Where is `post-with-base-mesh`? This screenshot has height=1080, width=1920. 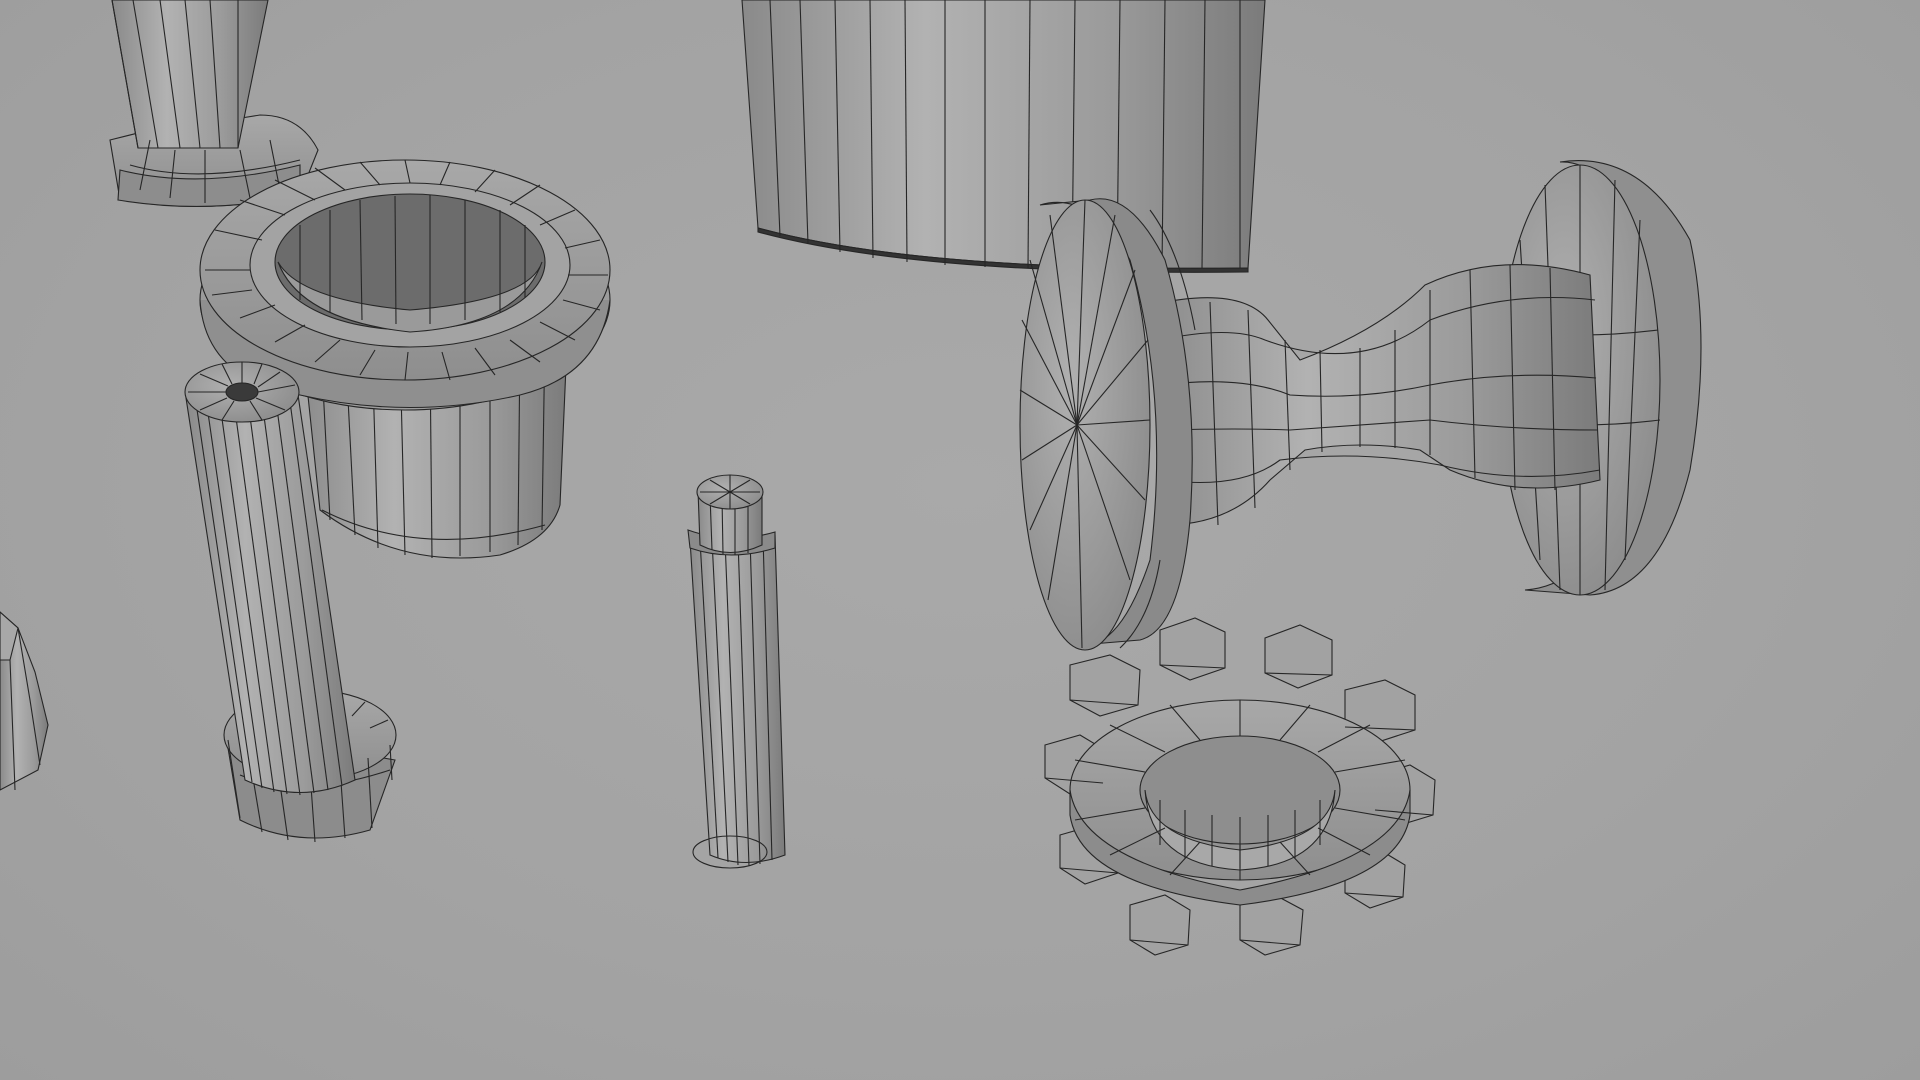 post-with-base-mesh is located at coordinates (214, 103).